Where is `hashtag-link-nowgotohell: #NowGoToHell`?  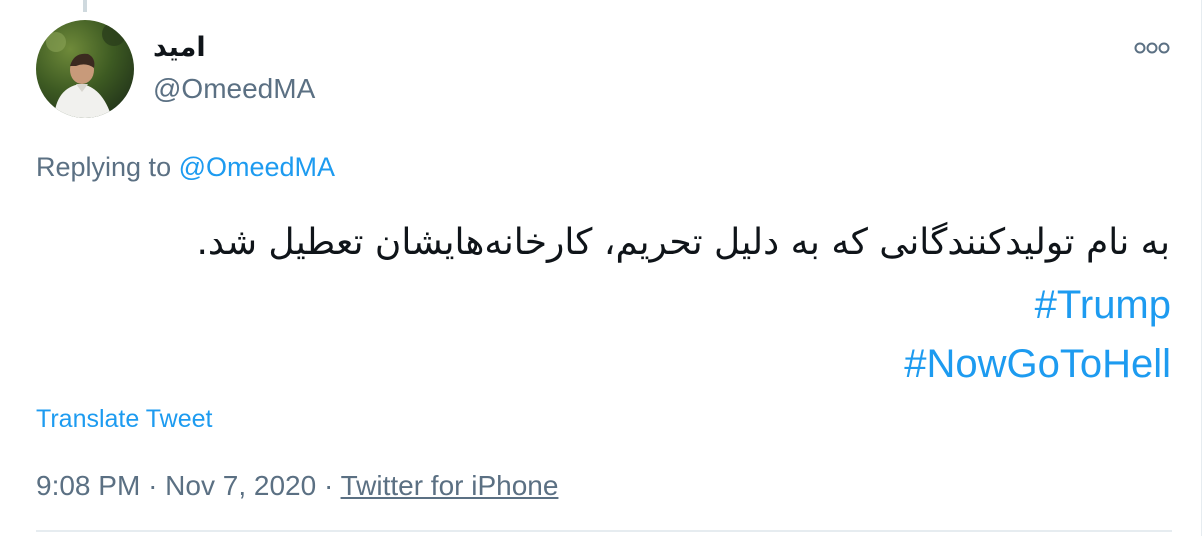 hashtag-link-nowgotohell: #NowGoToHell is located at coordinates (1037, 364).